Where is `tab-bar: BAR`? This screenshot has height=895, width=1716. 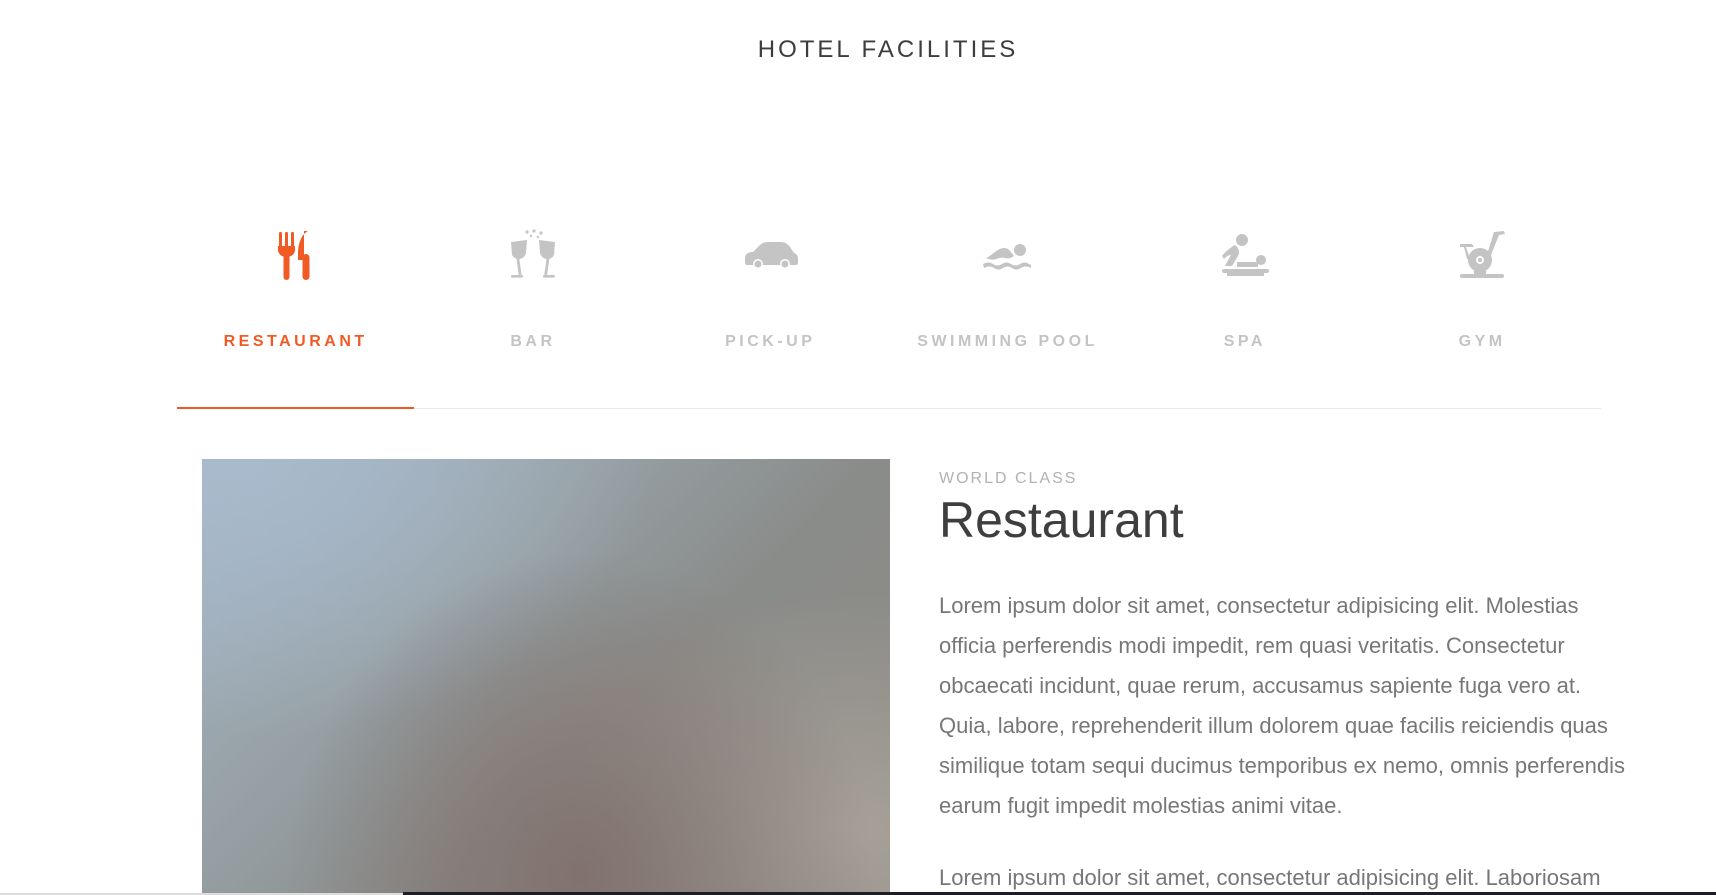 tab-bar: BAR is located at coordinates (532, 309).